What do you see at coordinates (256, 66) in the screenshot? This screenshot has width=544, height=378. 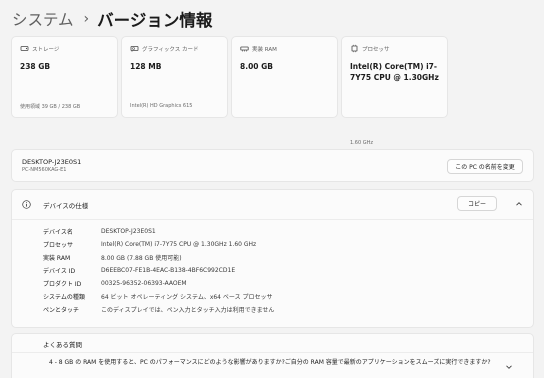 I see `card-value: 8.00 GB` at bounding box center [256, 66].